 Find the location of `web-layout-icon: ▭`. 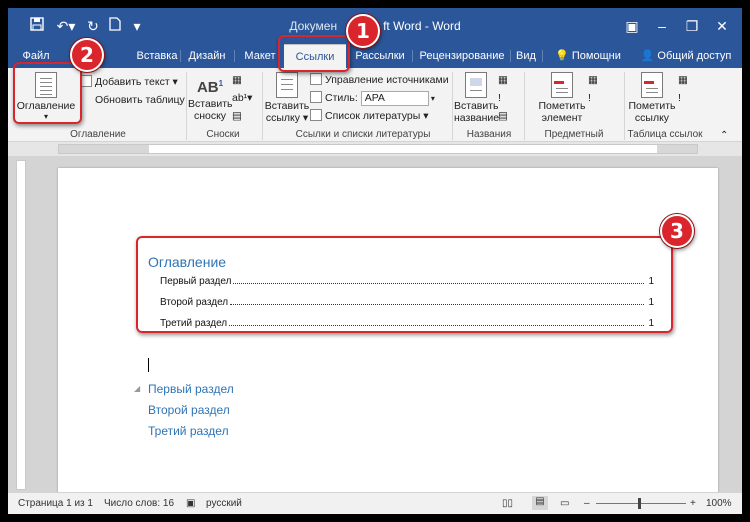

web-layout-icon: ▭ is located at coordinates (564, 503).